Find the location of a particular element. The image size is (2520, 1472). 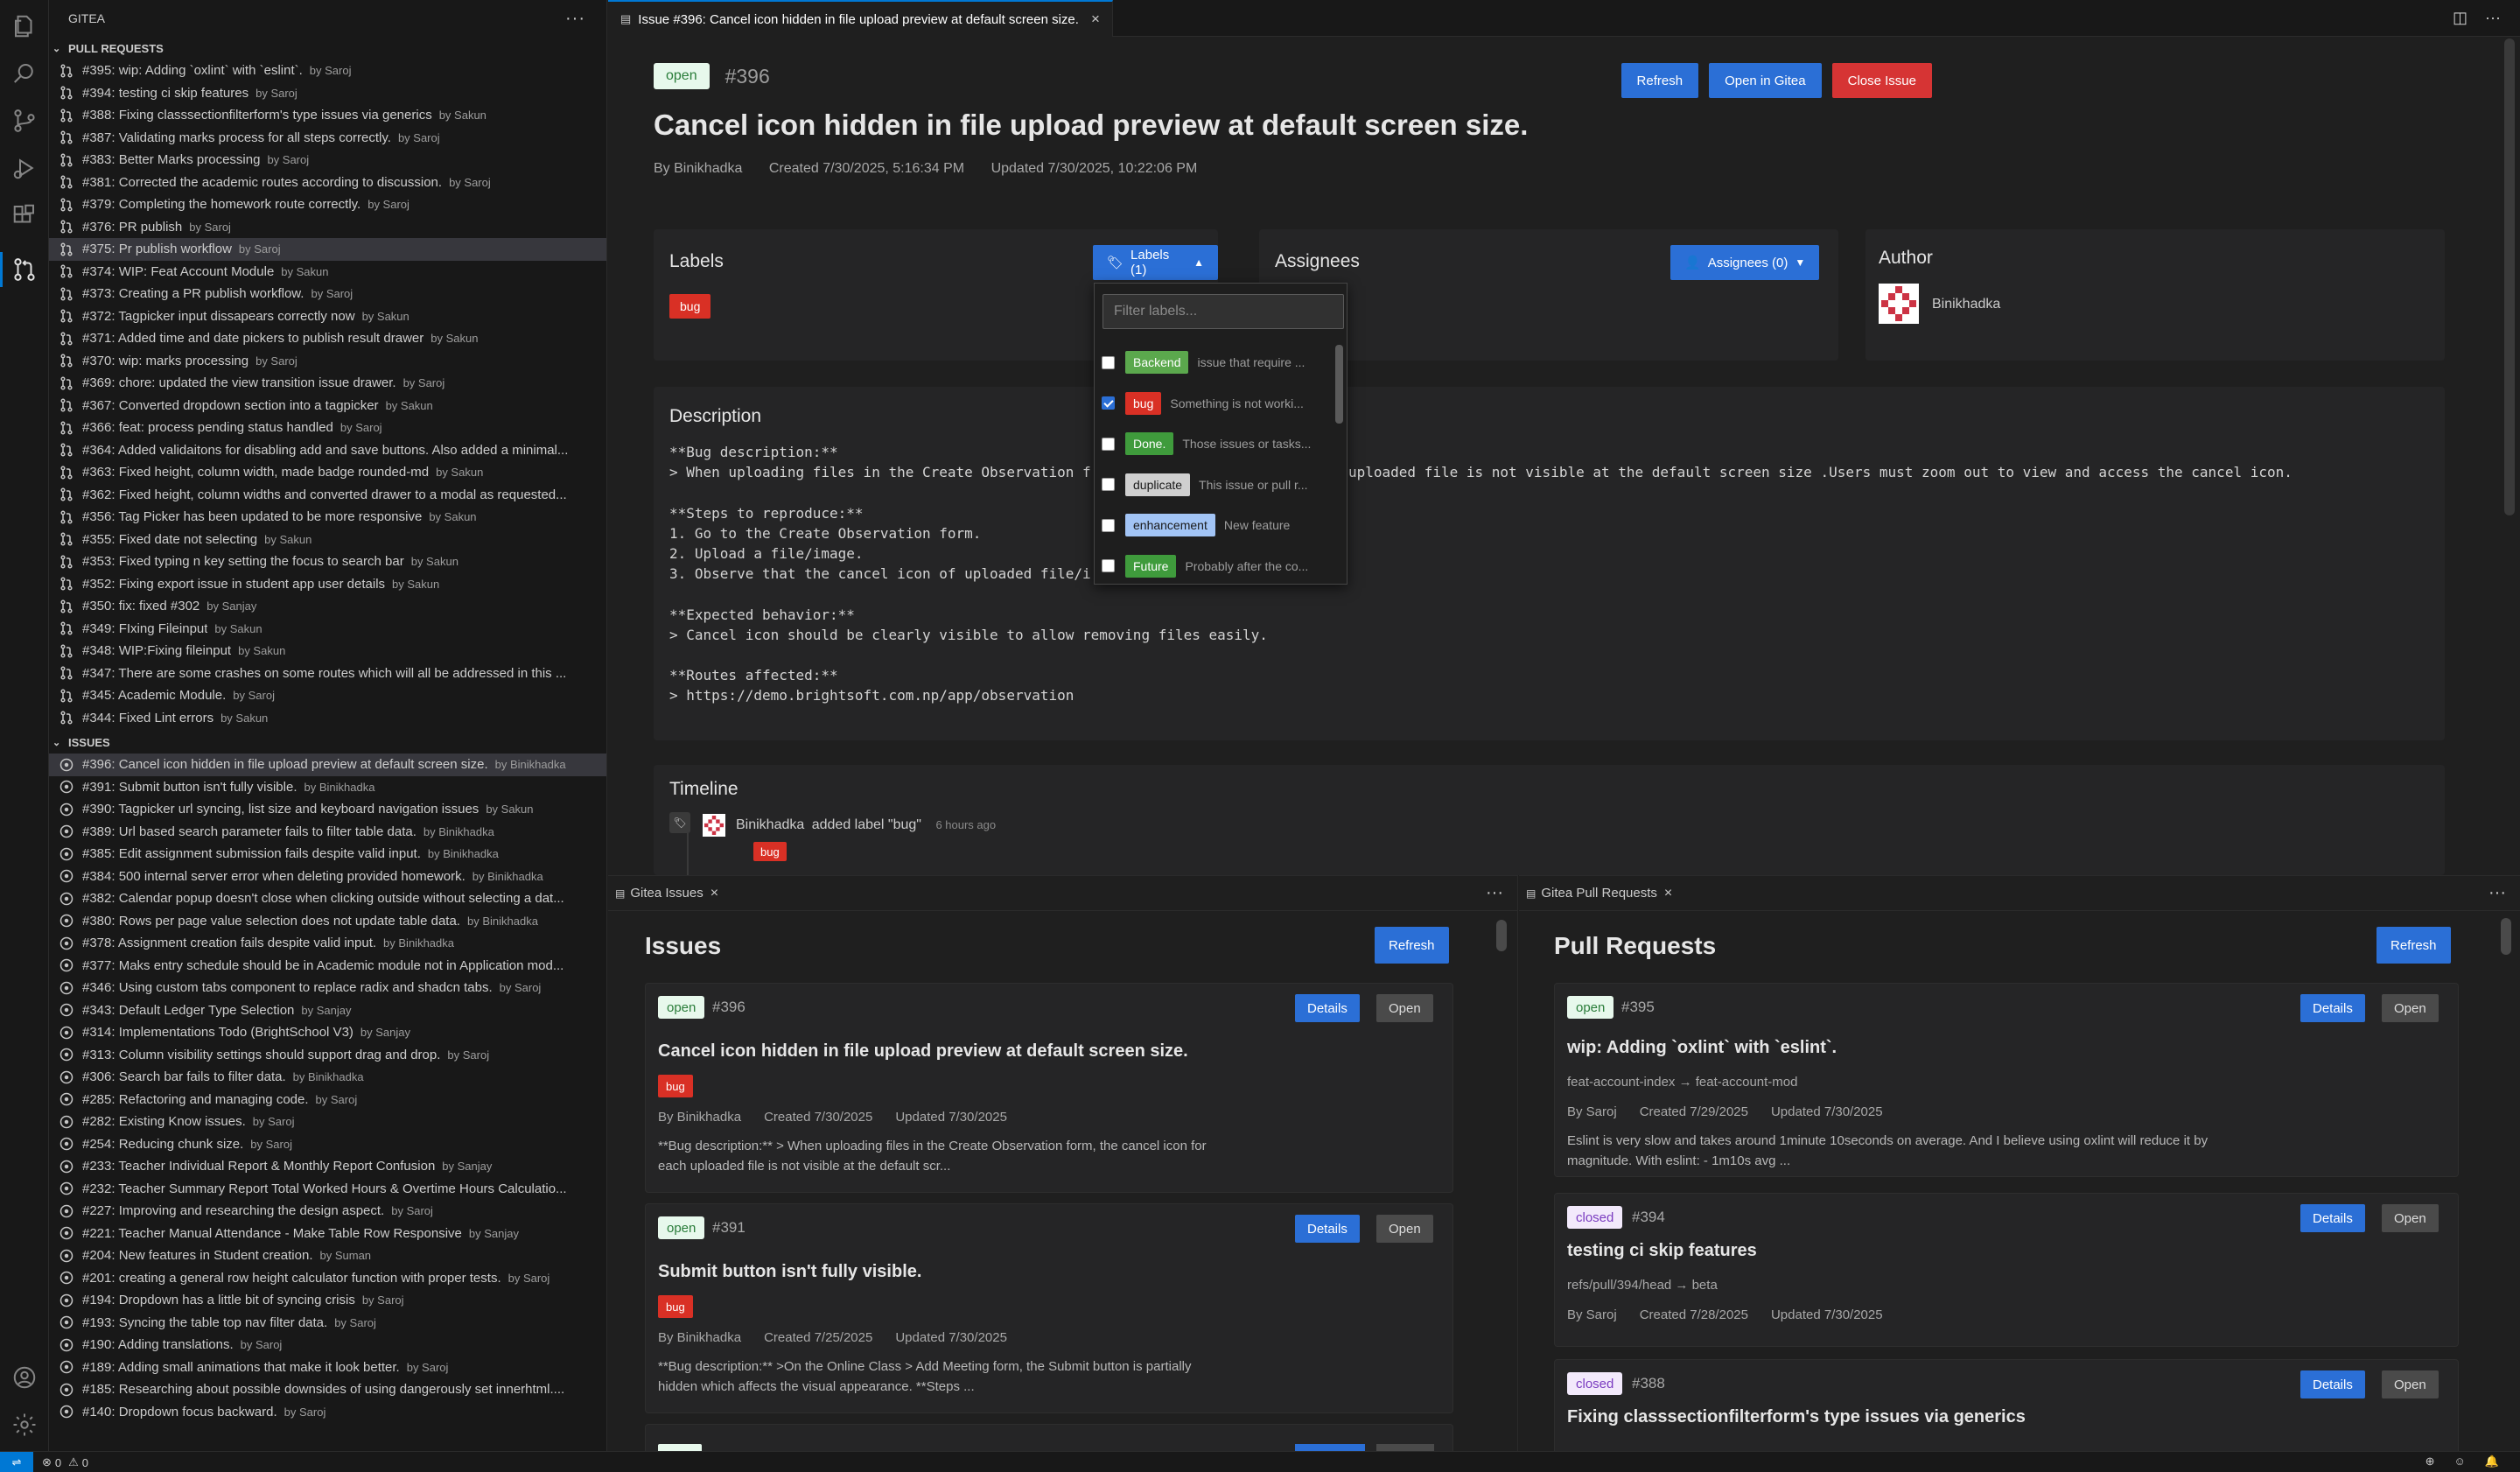

pr-card-title: wip: Adding `oxlint` with `eslint`. is located at coordinates (1702, 1048).